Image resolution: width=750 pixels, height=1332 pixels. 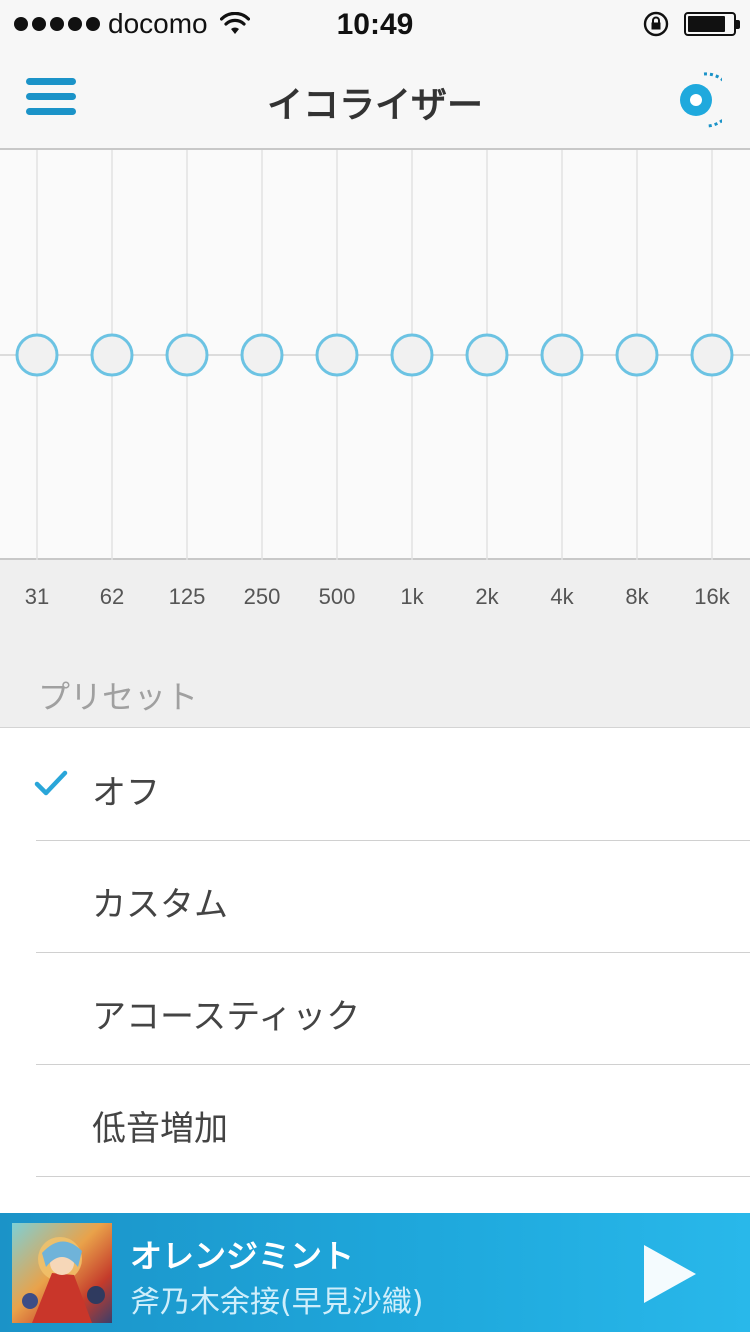 What do you see at coordinates (160, 1129) in the screenshot?
I see `preset-label: 低音増加` at bounding box center [160, 1129].